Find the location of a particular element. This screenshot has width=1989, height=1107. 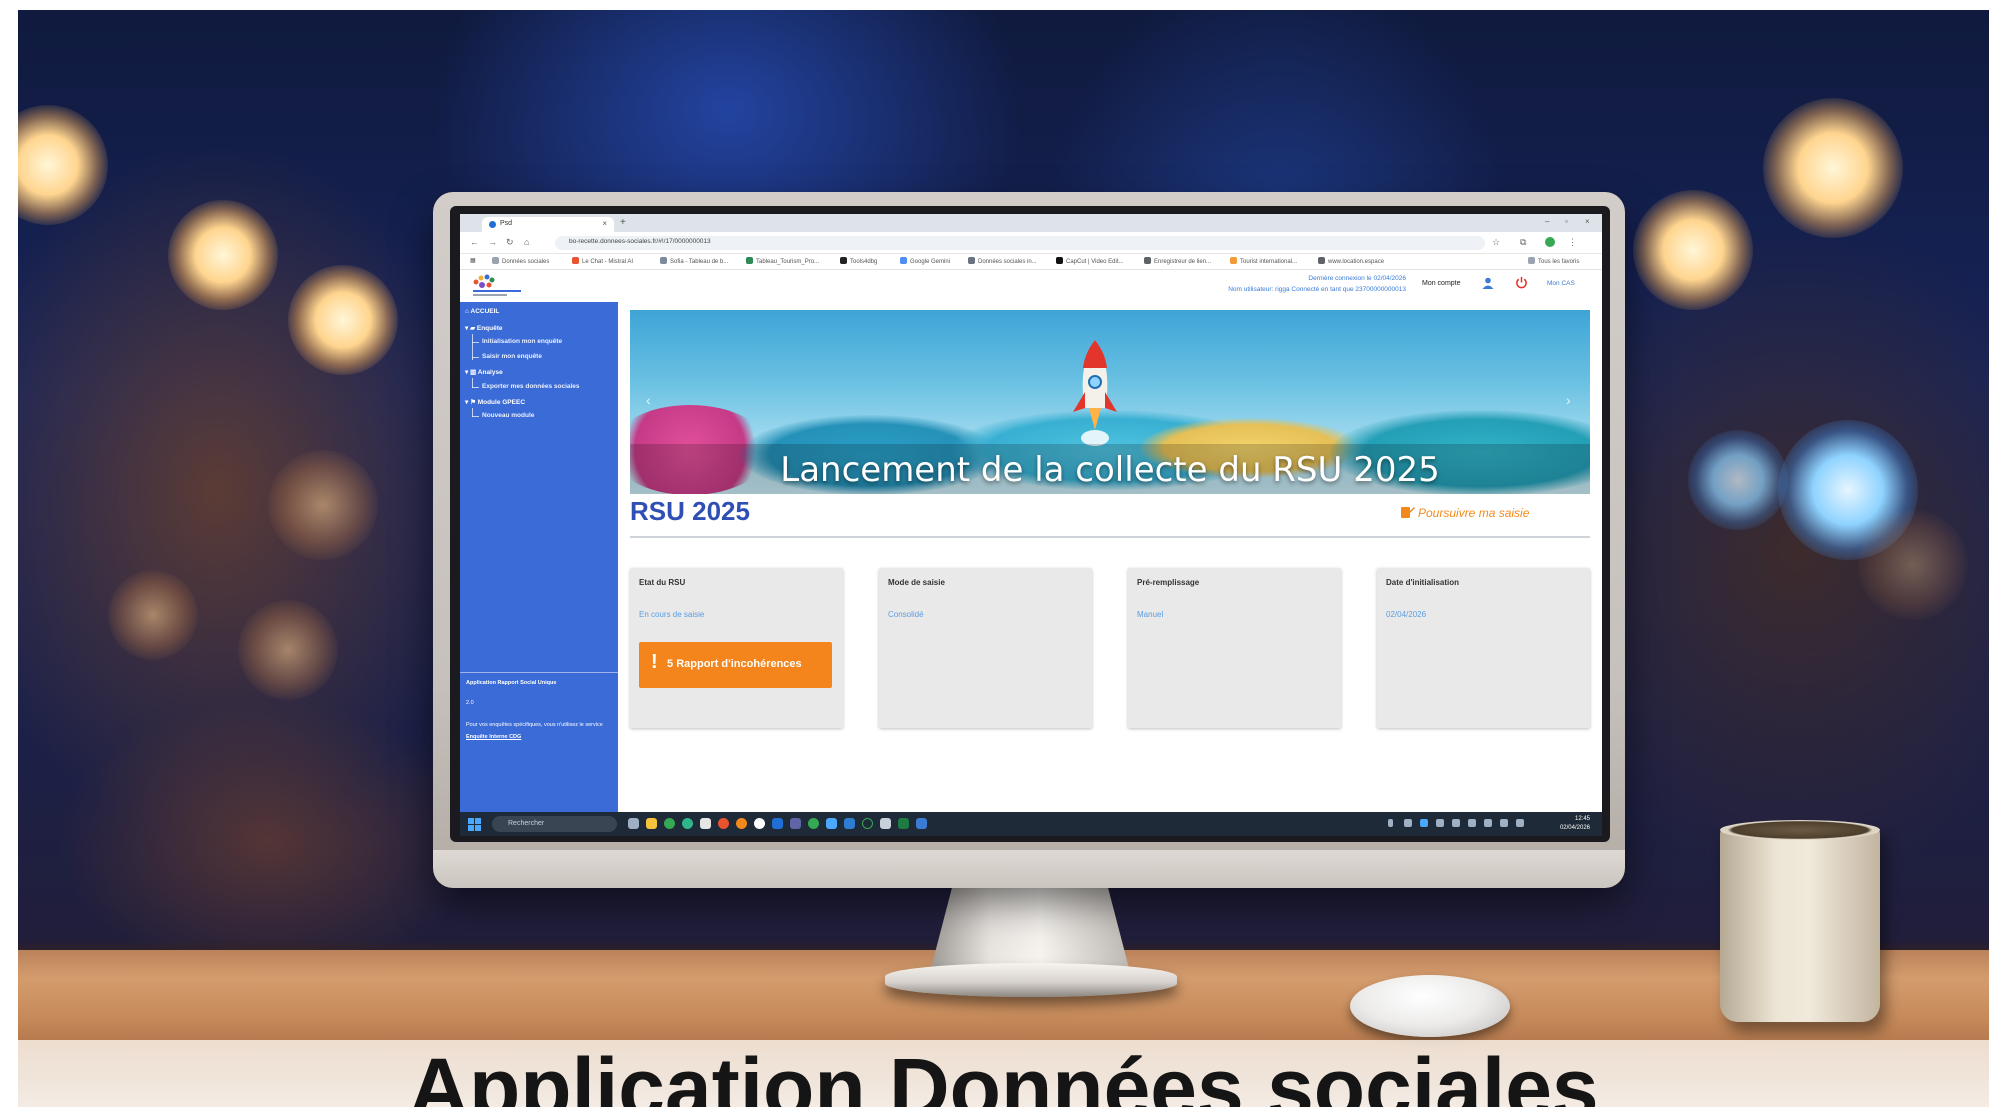

sidebar-item-enter-survey: Saisir mon enquête is located at coordinates (512, 356).